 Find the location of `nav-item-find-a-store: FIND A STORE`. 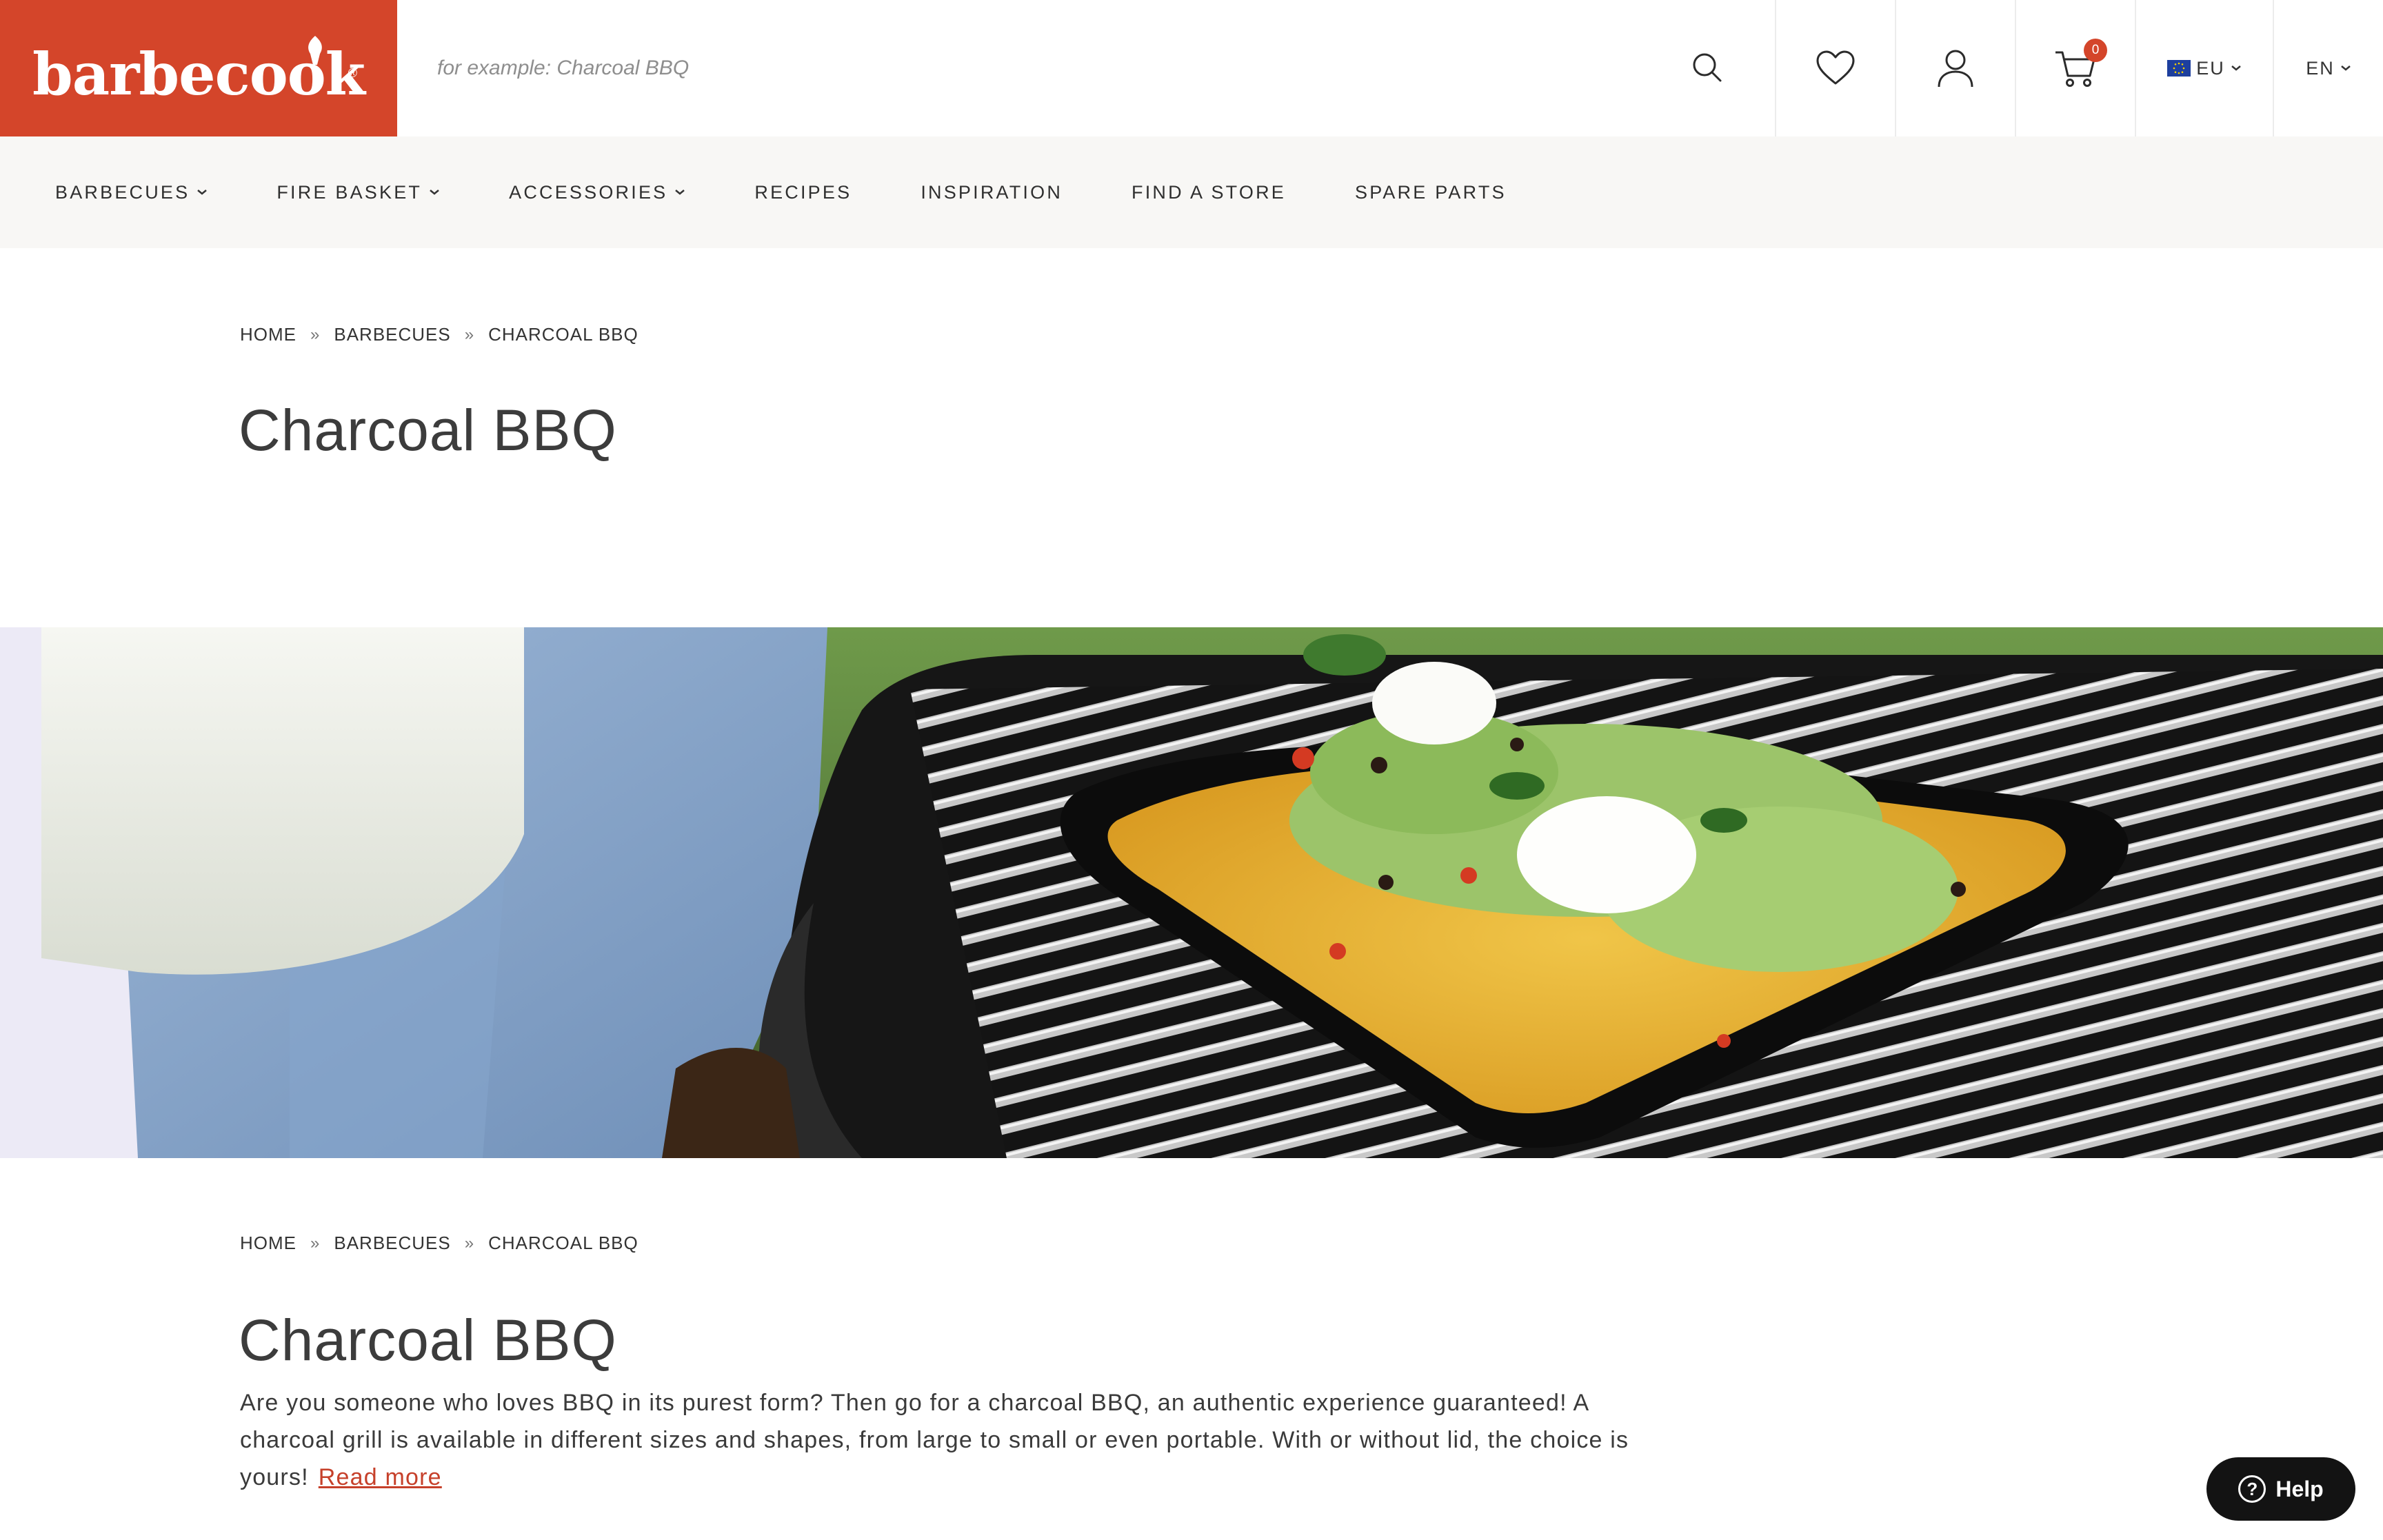

nav-item-find-a-store: FIND A STORE is located at coordinates (1209, 193).